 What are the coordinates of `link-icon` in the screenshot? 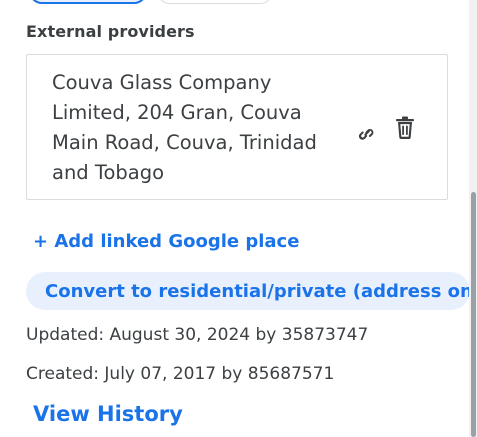 It's located at (366, 134).